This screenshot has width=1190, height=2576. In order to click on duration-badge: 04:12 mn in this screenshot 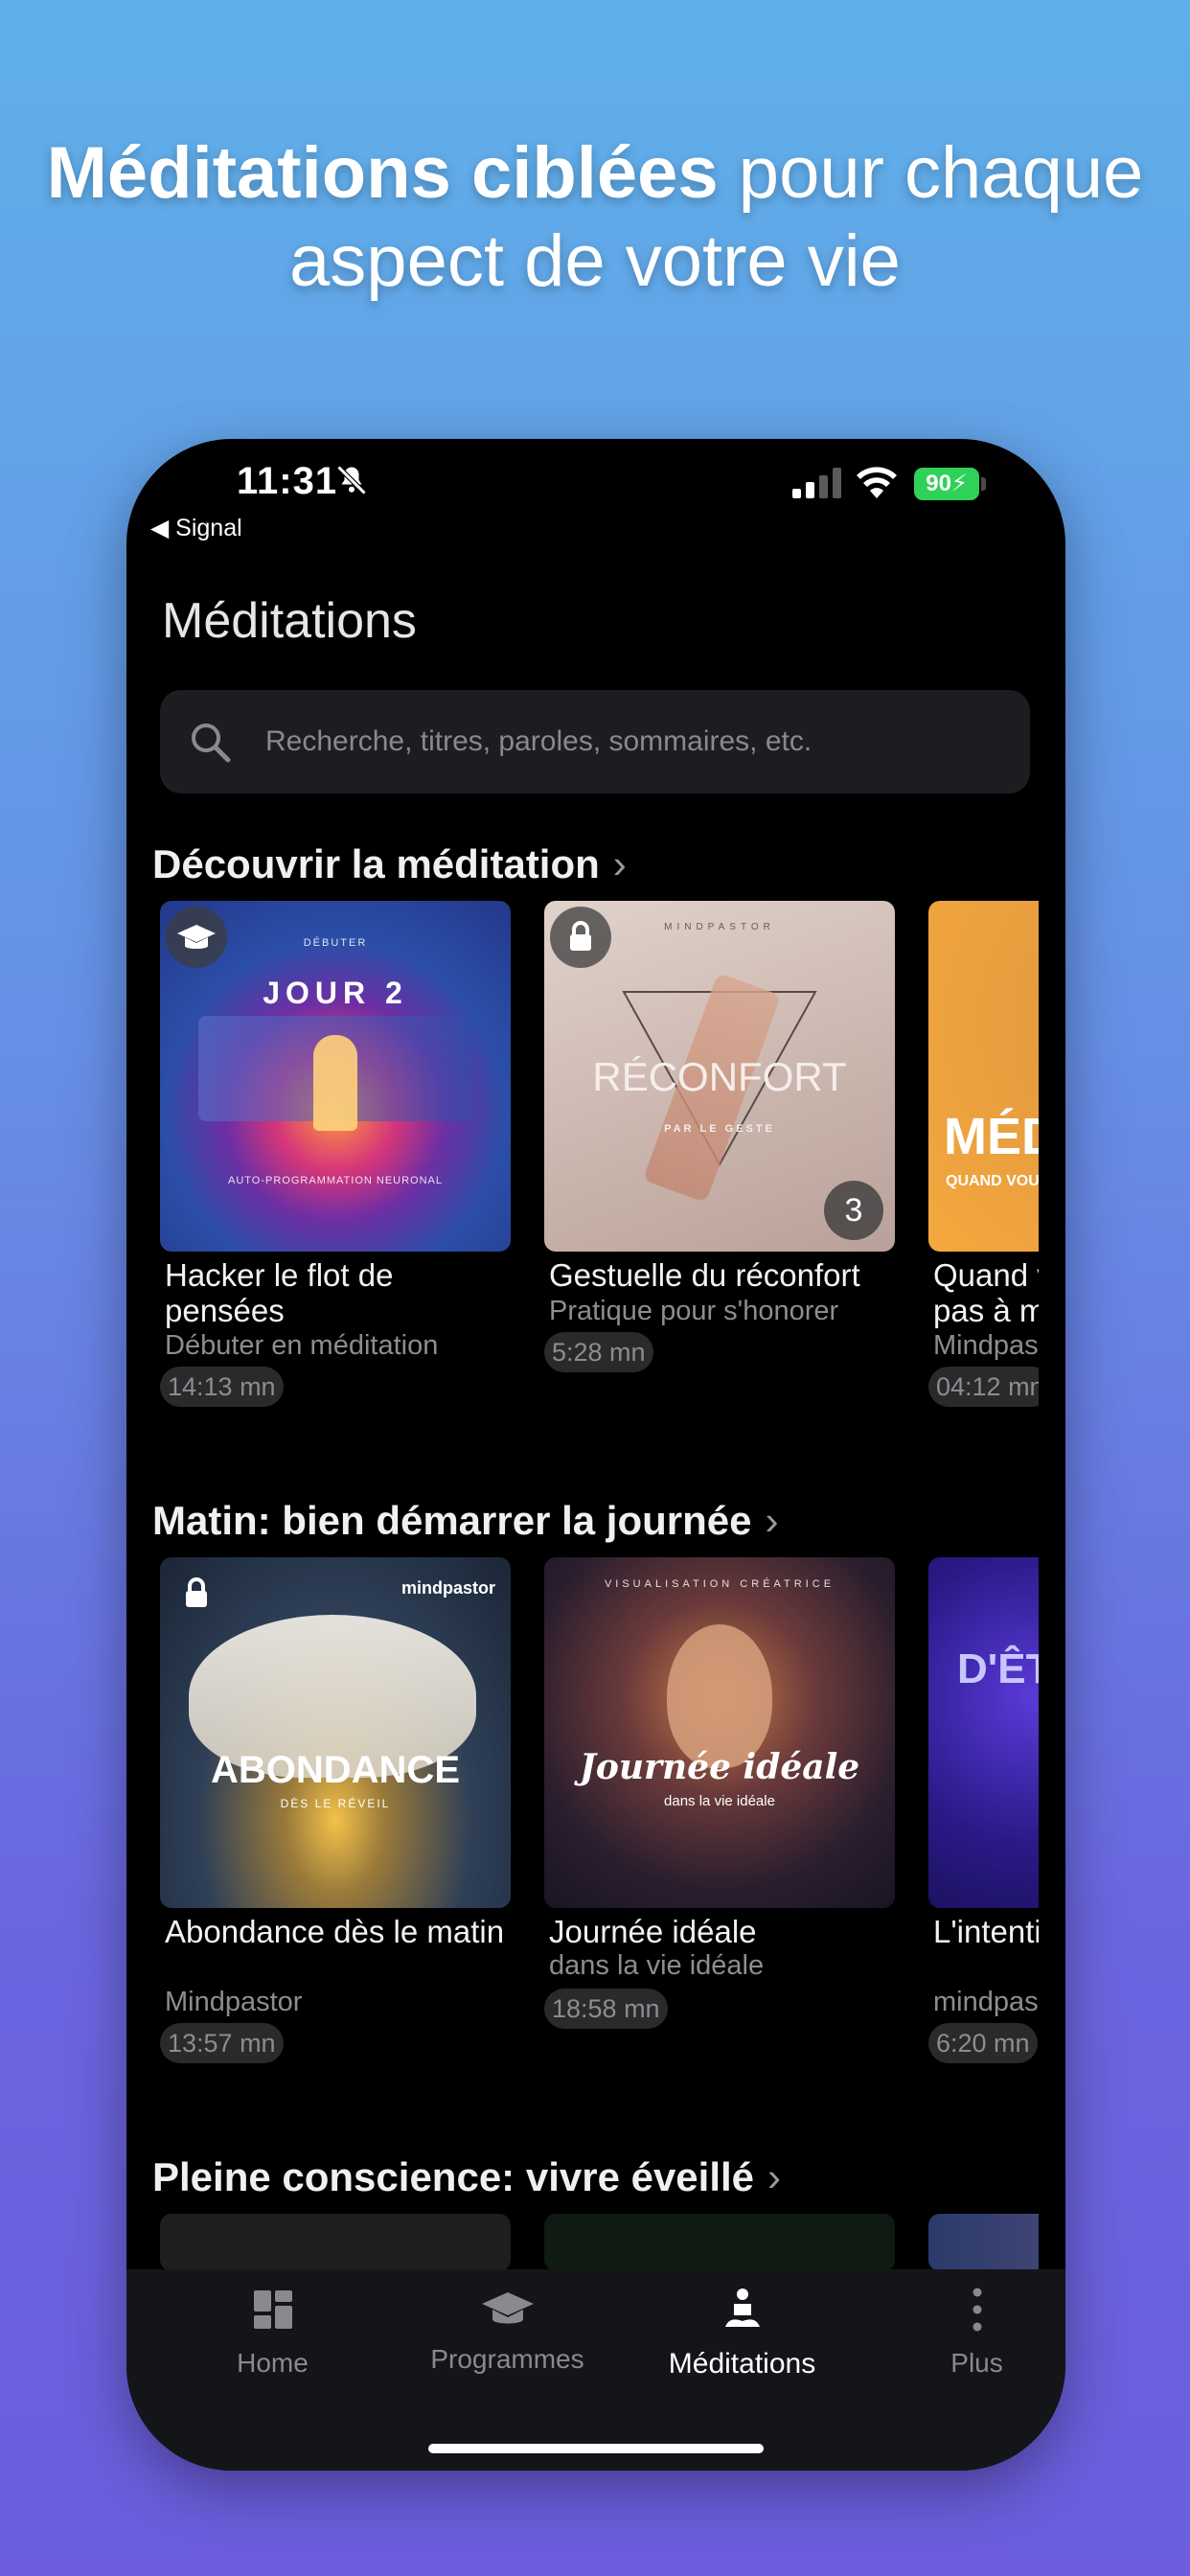, I will do `click(984, 1387)`.